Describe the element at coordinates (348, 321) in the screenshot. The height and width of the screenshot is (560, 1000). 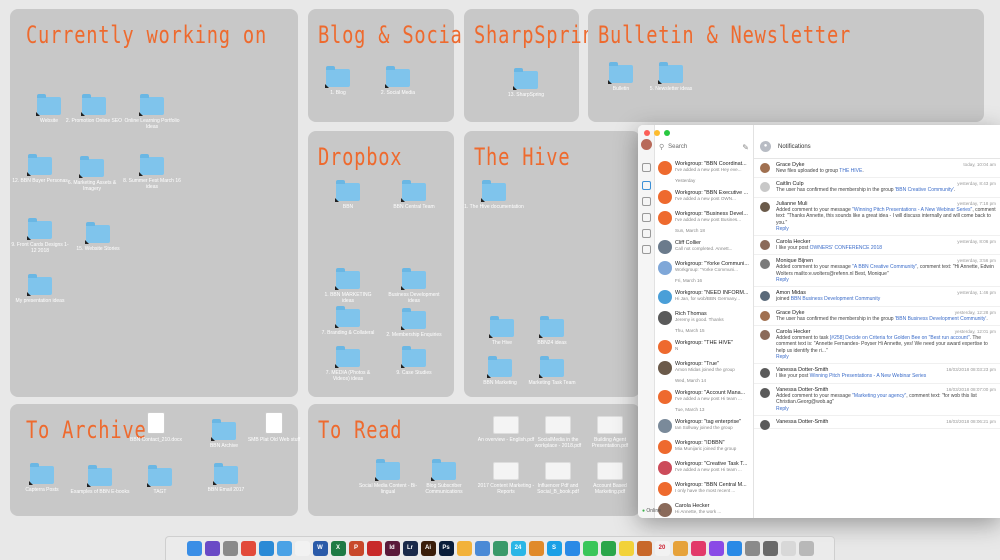
I see `folder: 7. Branding & Collateral` at that location.